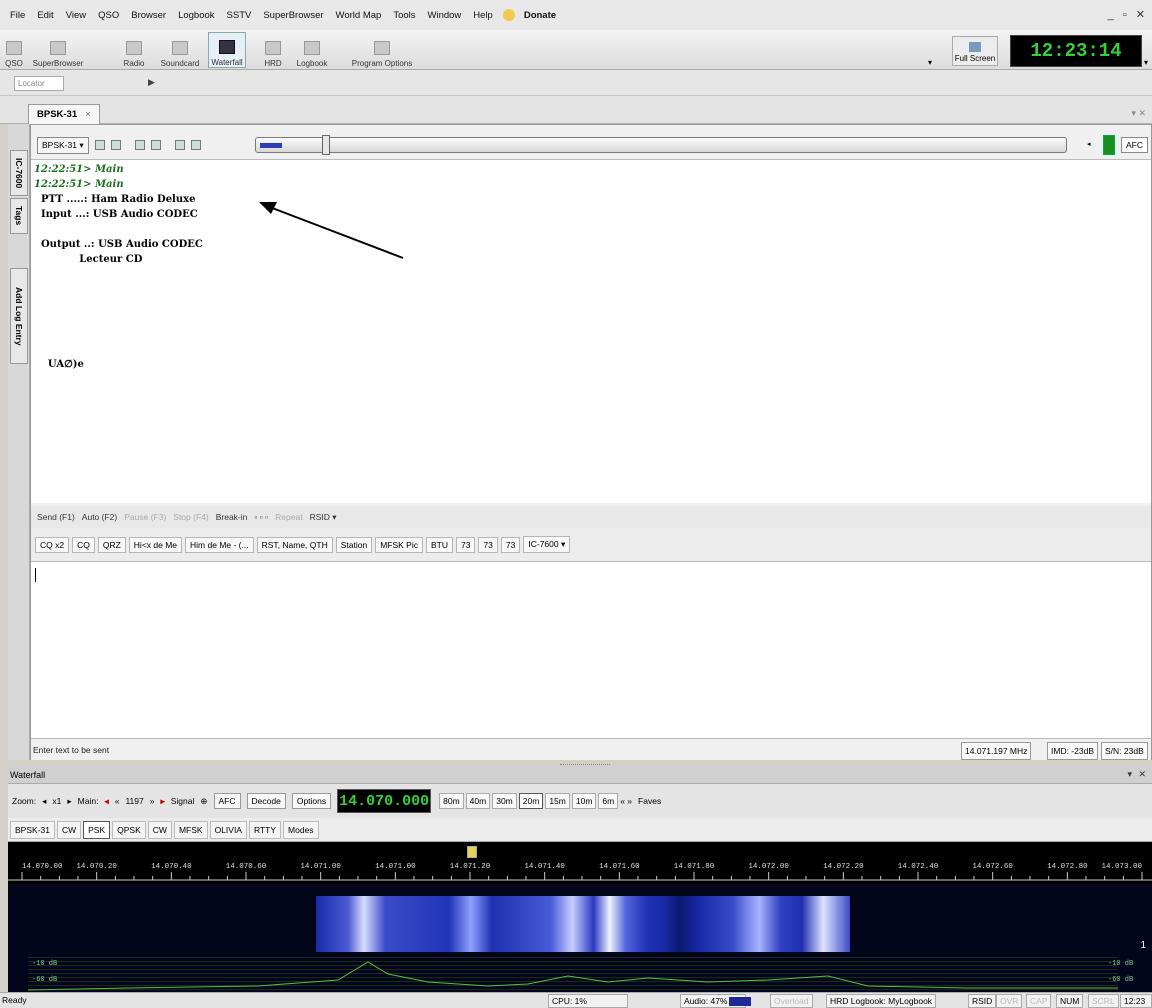 Image resolution: width=1152 pixels, height=1008 pixels. Describe the element at coordinates (504, 801) in the screenshot. I see `band-30m: 30m` at that location.